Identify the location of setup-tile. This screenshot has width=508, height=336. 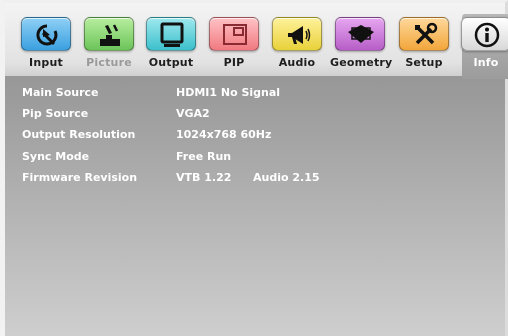
(424, 34).